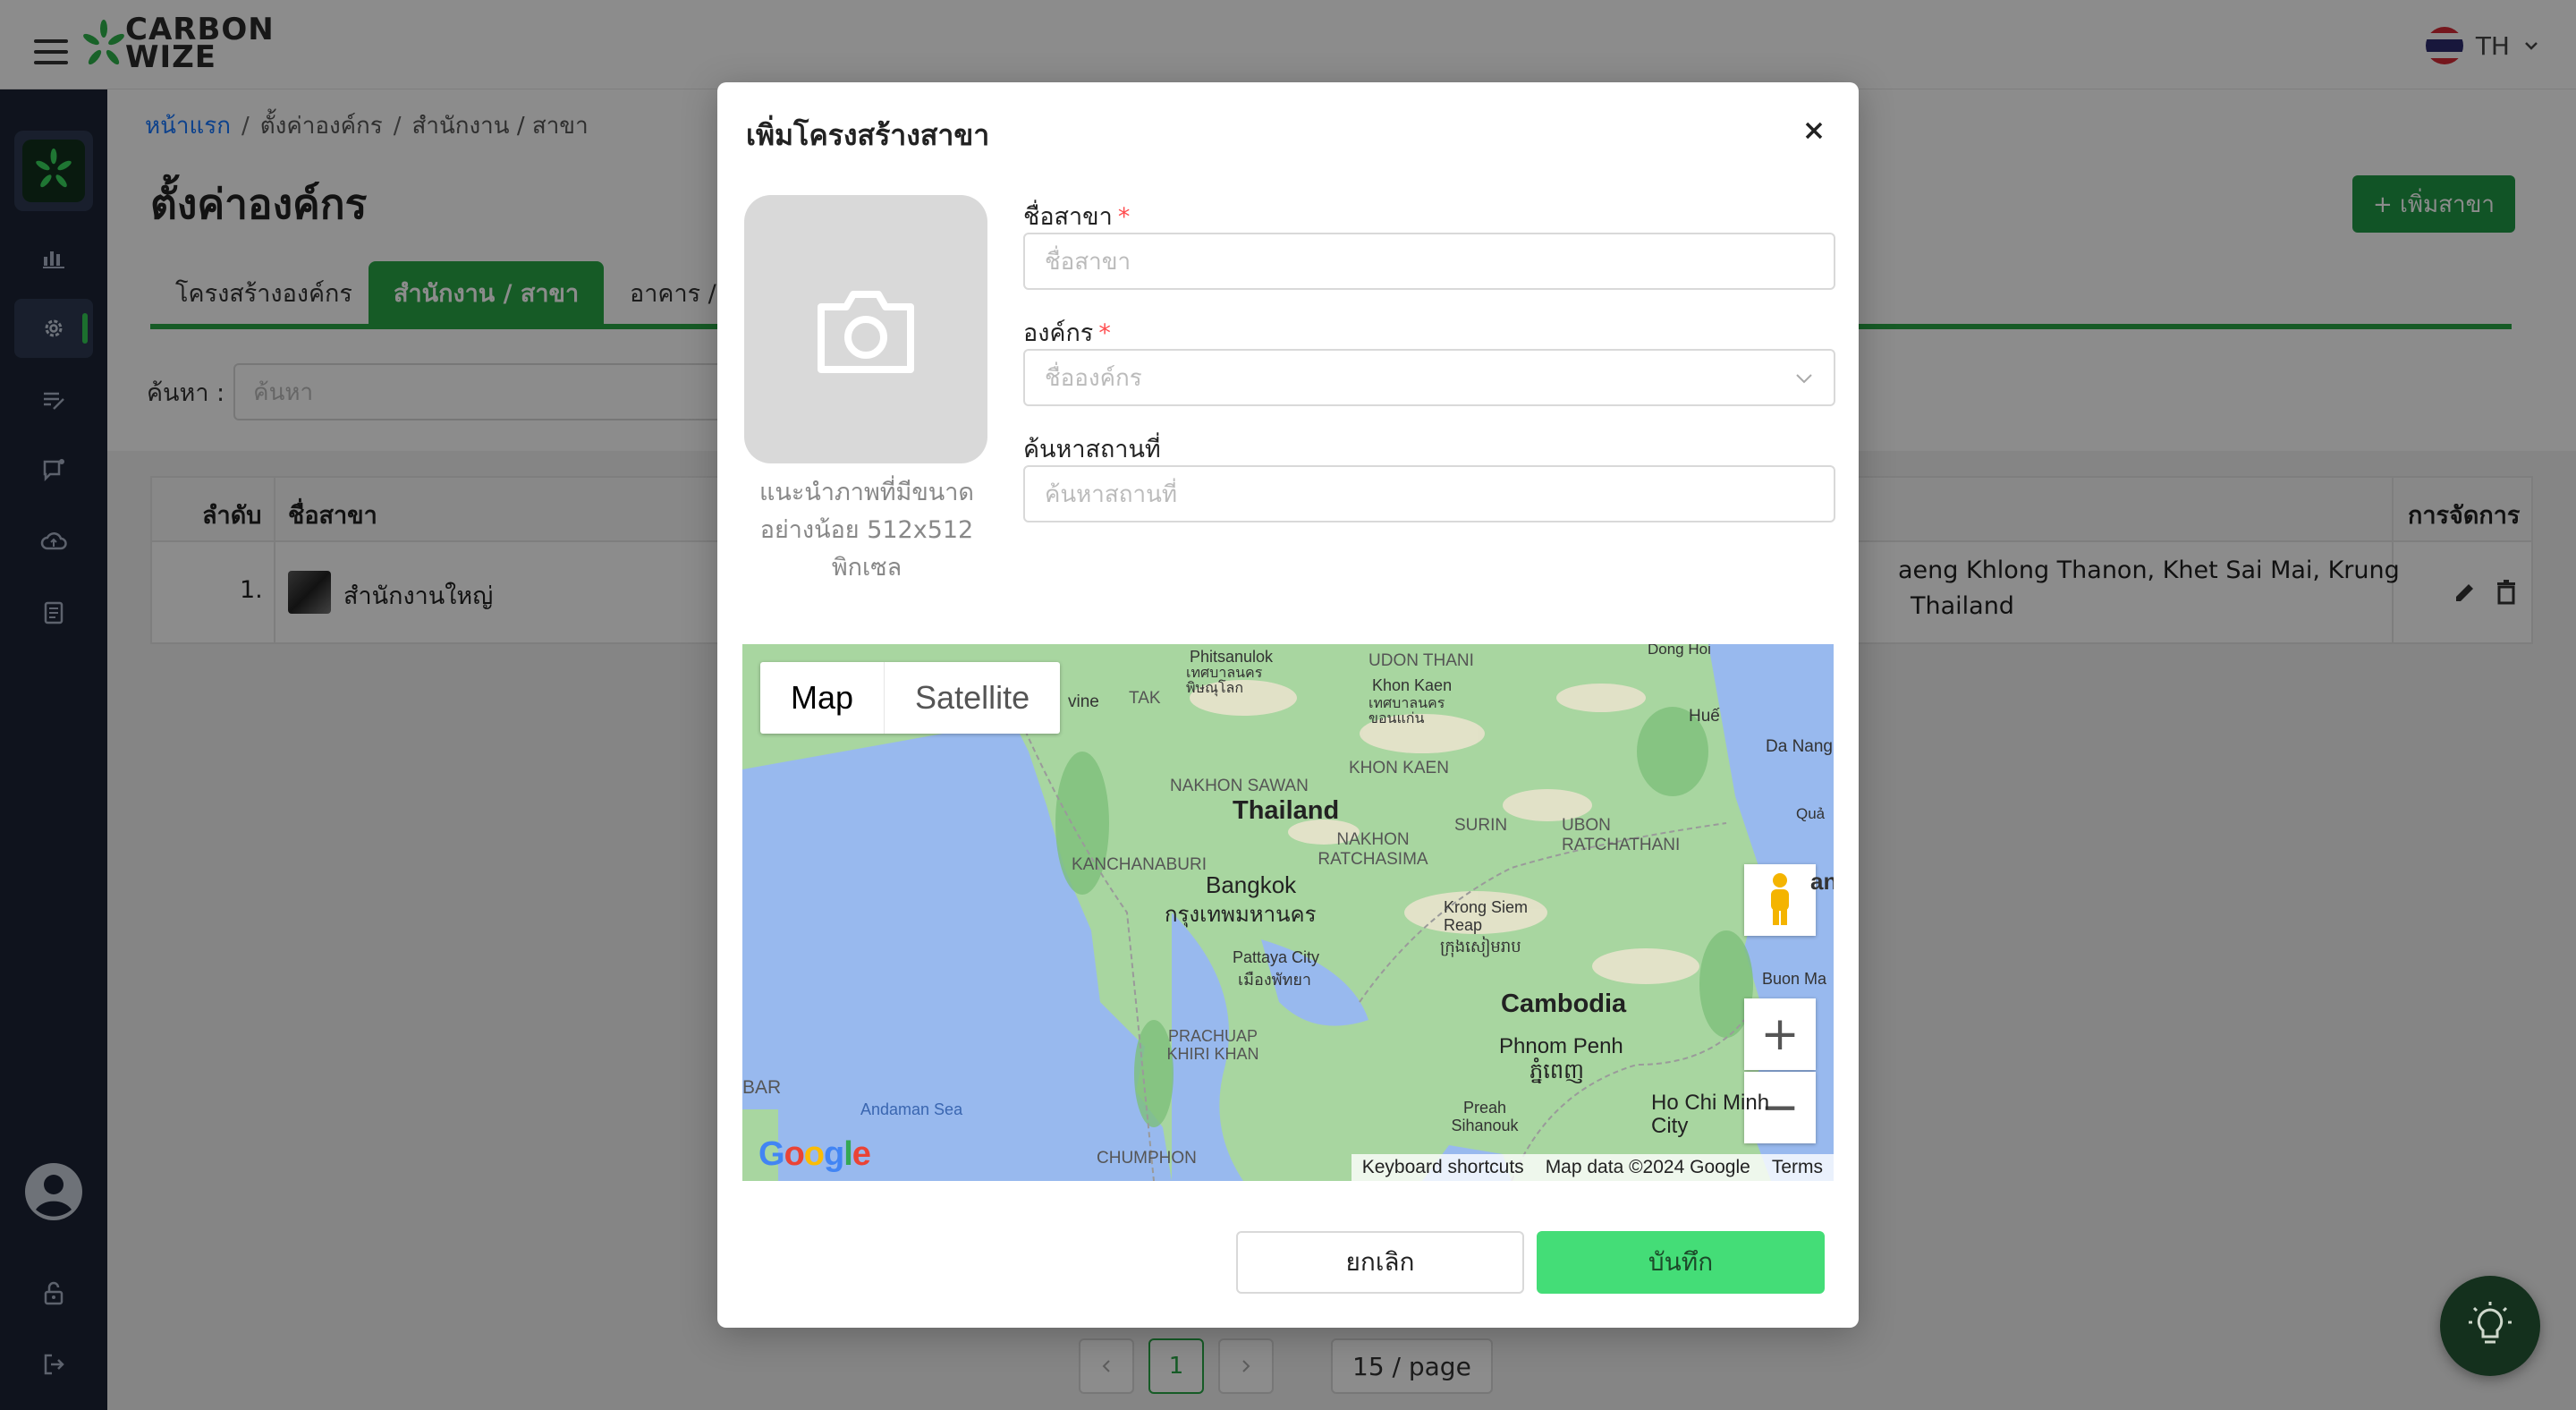  What do you see at coordinates (1147, 1159) in the screenshot?
I see `map-label-chumphon: CHUMPHON` at bounding box center [1147, 1159].